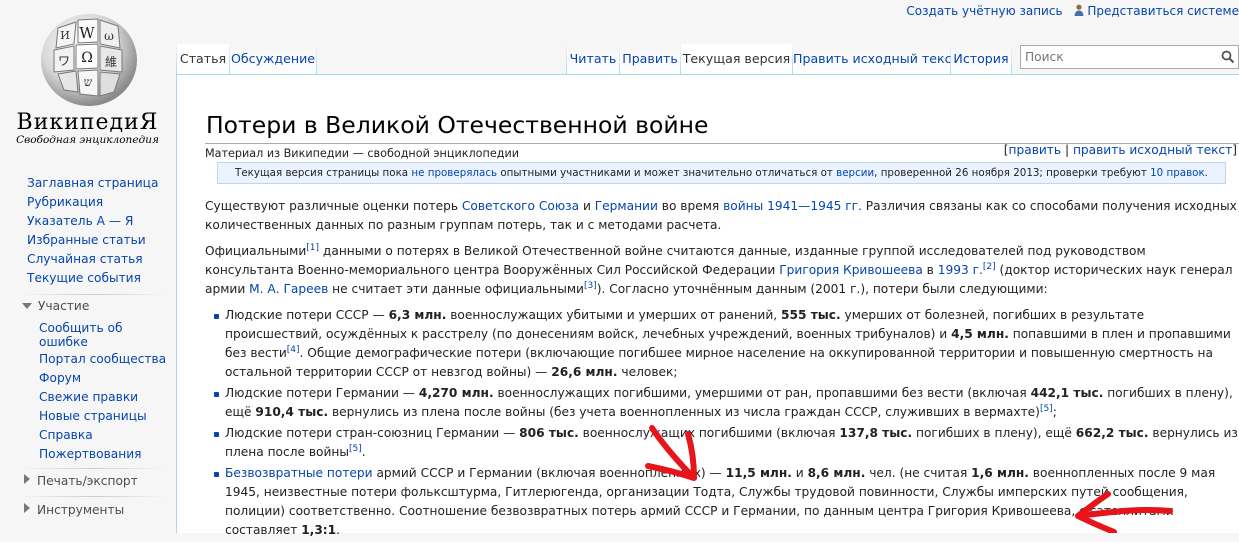 The height and width of the screenshot is (542, 1239). What do you see at coordinates (792, 206) in the screenshot?
I see `link-war-1941-1945: войны 1941—1945 гг.` at bounding box center [792, 206].